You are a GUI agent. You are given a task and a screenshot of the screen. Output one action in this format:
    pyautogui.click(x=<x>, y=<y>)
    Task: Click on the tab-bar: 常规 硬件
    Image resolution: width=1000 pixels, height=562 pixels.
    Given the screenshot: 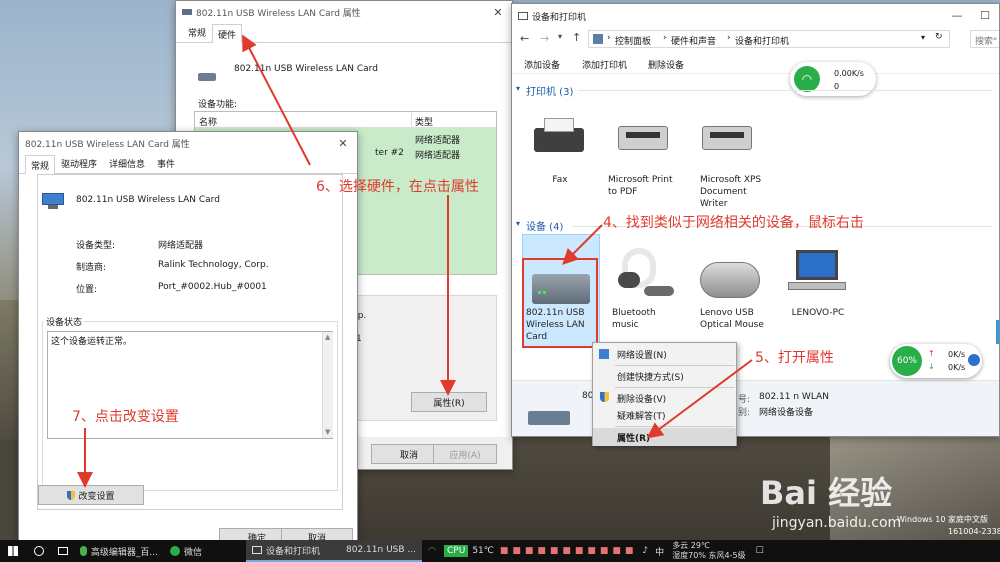 What is the action you would take?
    pyautogui.click(x=344, y=33)
    